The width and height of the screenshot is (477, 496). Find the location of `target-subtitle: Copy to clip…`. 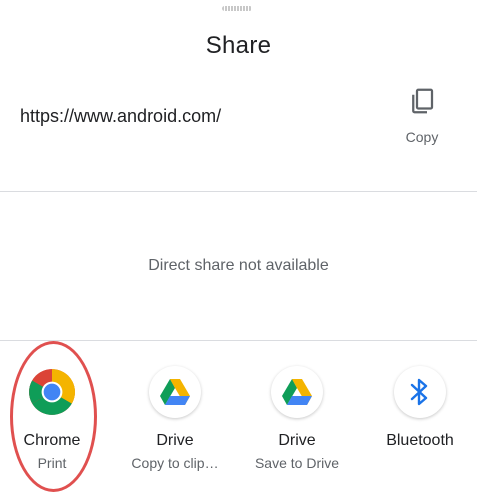

target-subtitle: Copy to clip… is located at coordinates (175, 463).